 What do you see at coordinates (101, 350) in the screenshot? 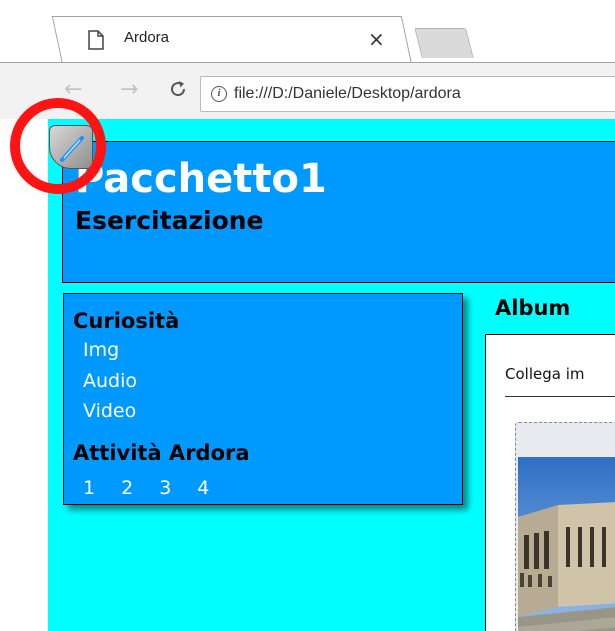
I see `sidebar-link-img: Img` at bounding box center [101, 350].